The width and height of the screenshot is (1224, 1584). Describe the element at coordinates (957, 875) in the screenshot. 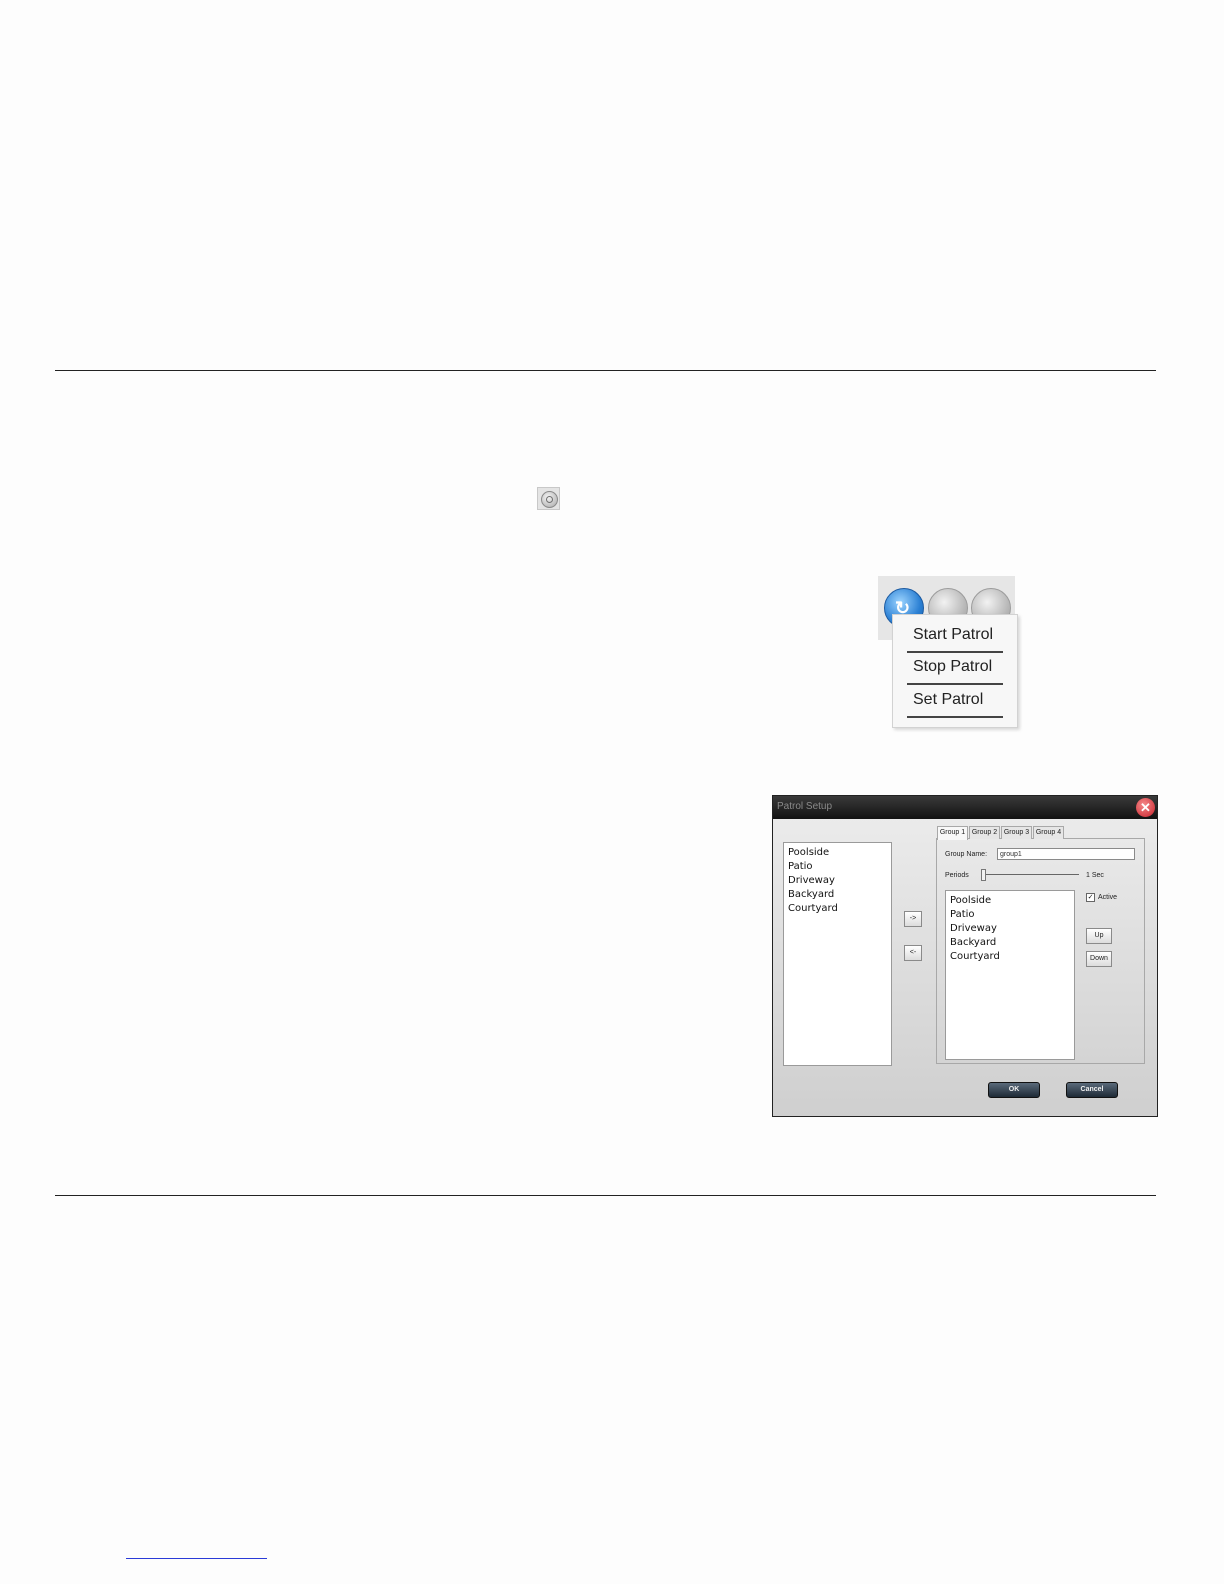

I see `periods-label: Periods` at that location.